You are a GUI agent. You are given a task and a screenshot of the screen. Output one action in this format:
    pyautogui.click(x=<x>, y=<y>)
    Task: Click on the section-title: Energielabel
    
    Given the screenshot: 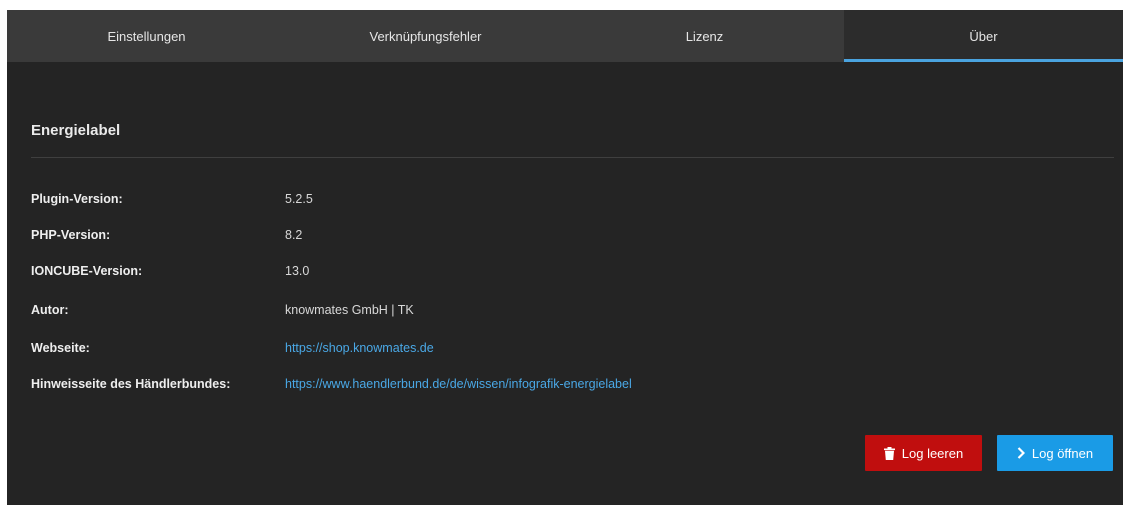 What is the action you would take?
    pyautogui.click(x=76, y=130)
    